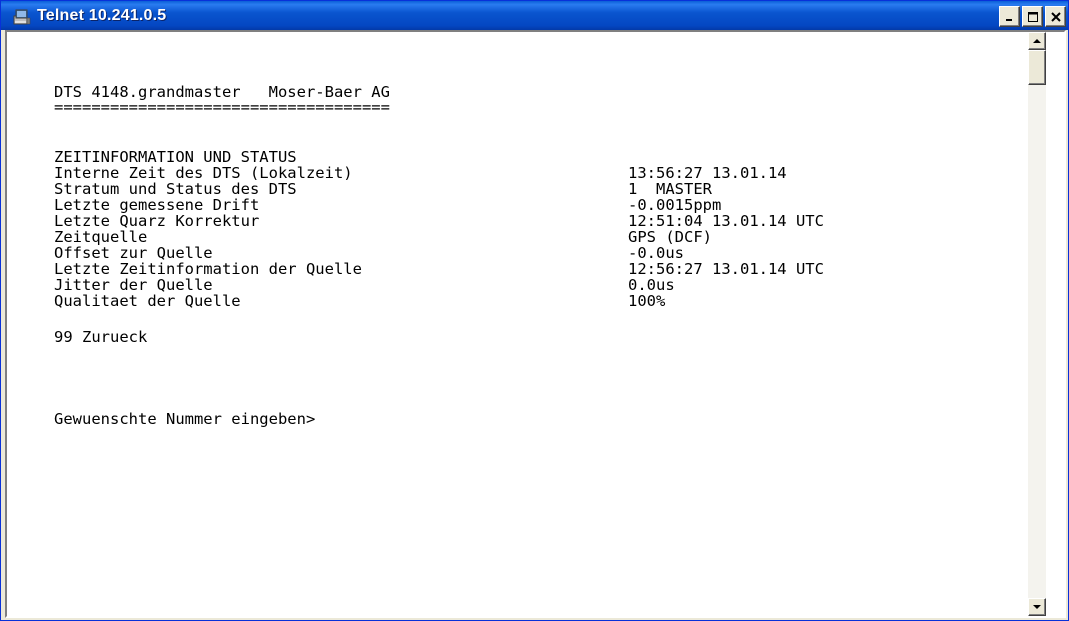  I want to click on row-label: Zeitquelle, so click(101, 237).